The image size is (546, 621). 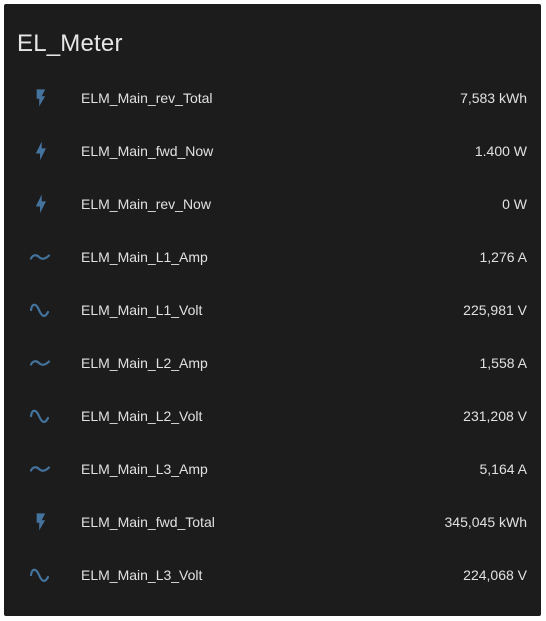 What do you see at coordinates (495, 309) in the screenshot?
I see `entity-state-value: 225,981 V` at bounding box center [495, 309].